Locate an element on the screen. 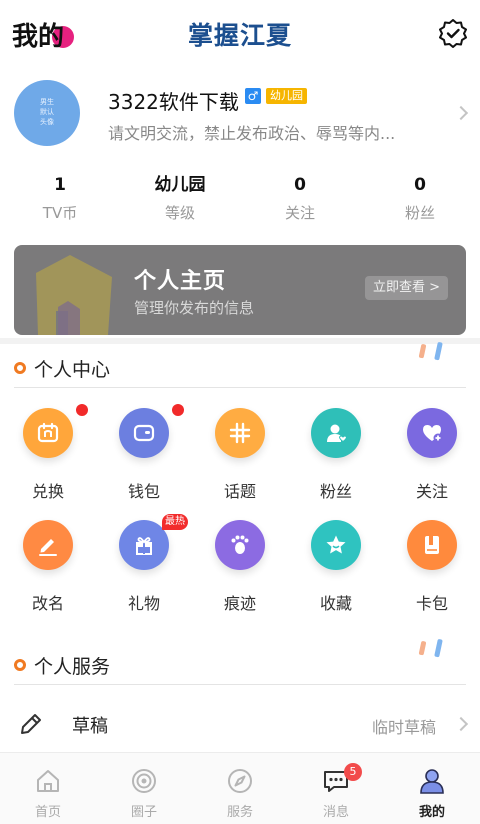  username: 3322软件下载 is located at coordinates (173, 102).